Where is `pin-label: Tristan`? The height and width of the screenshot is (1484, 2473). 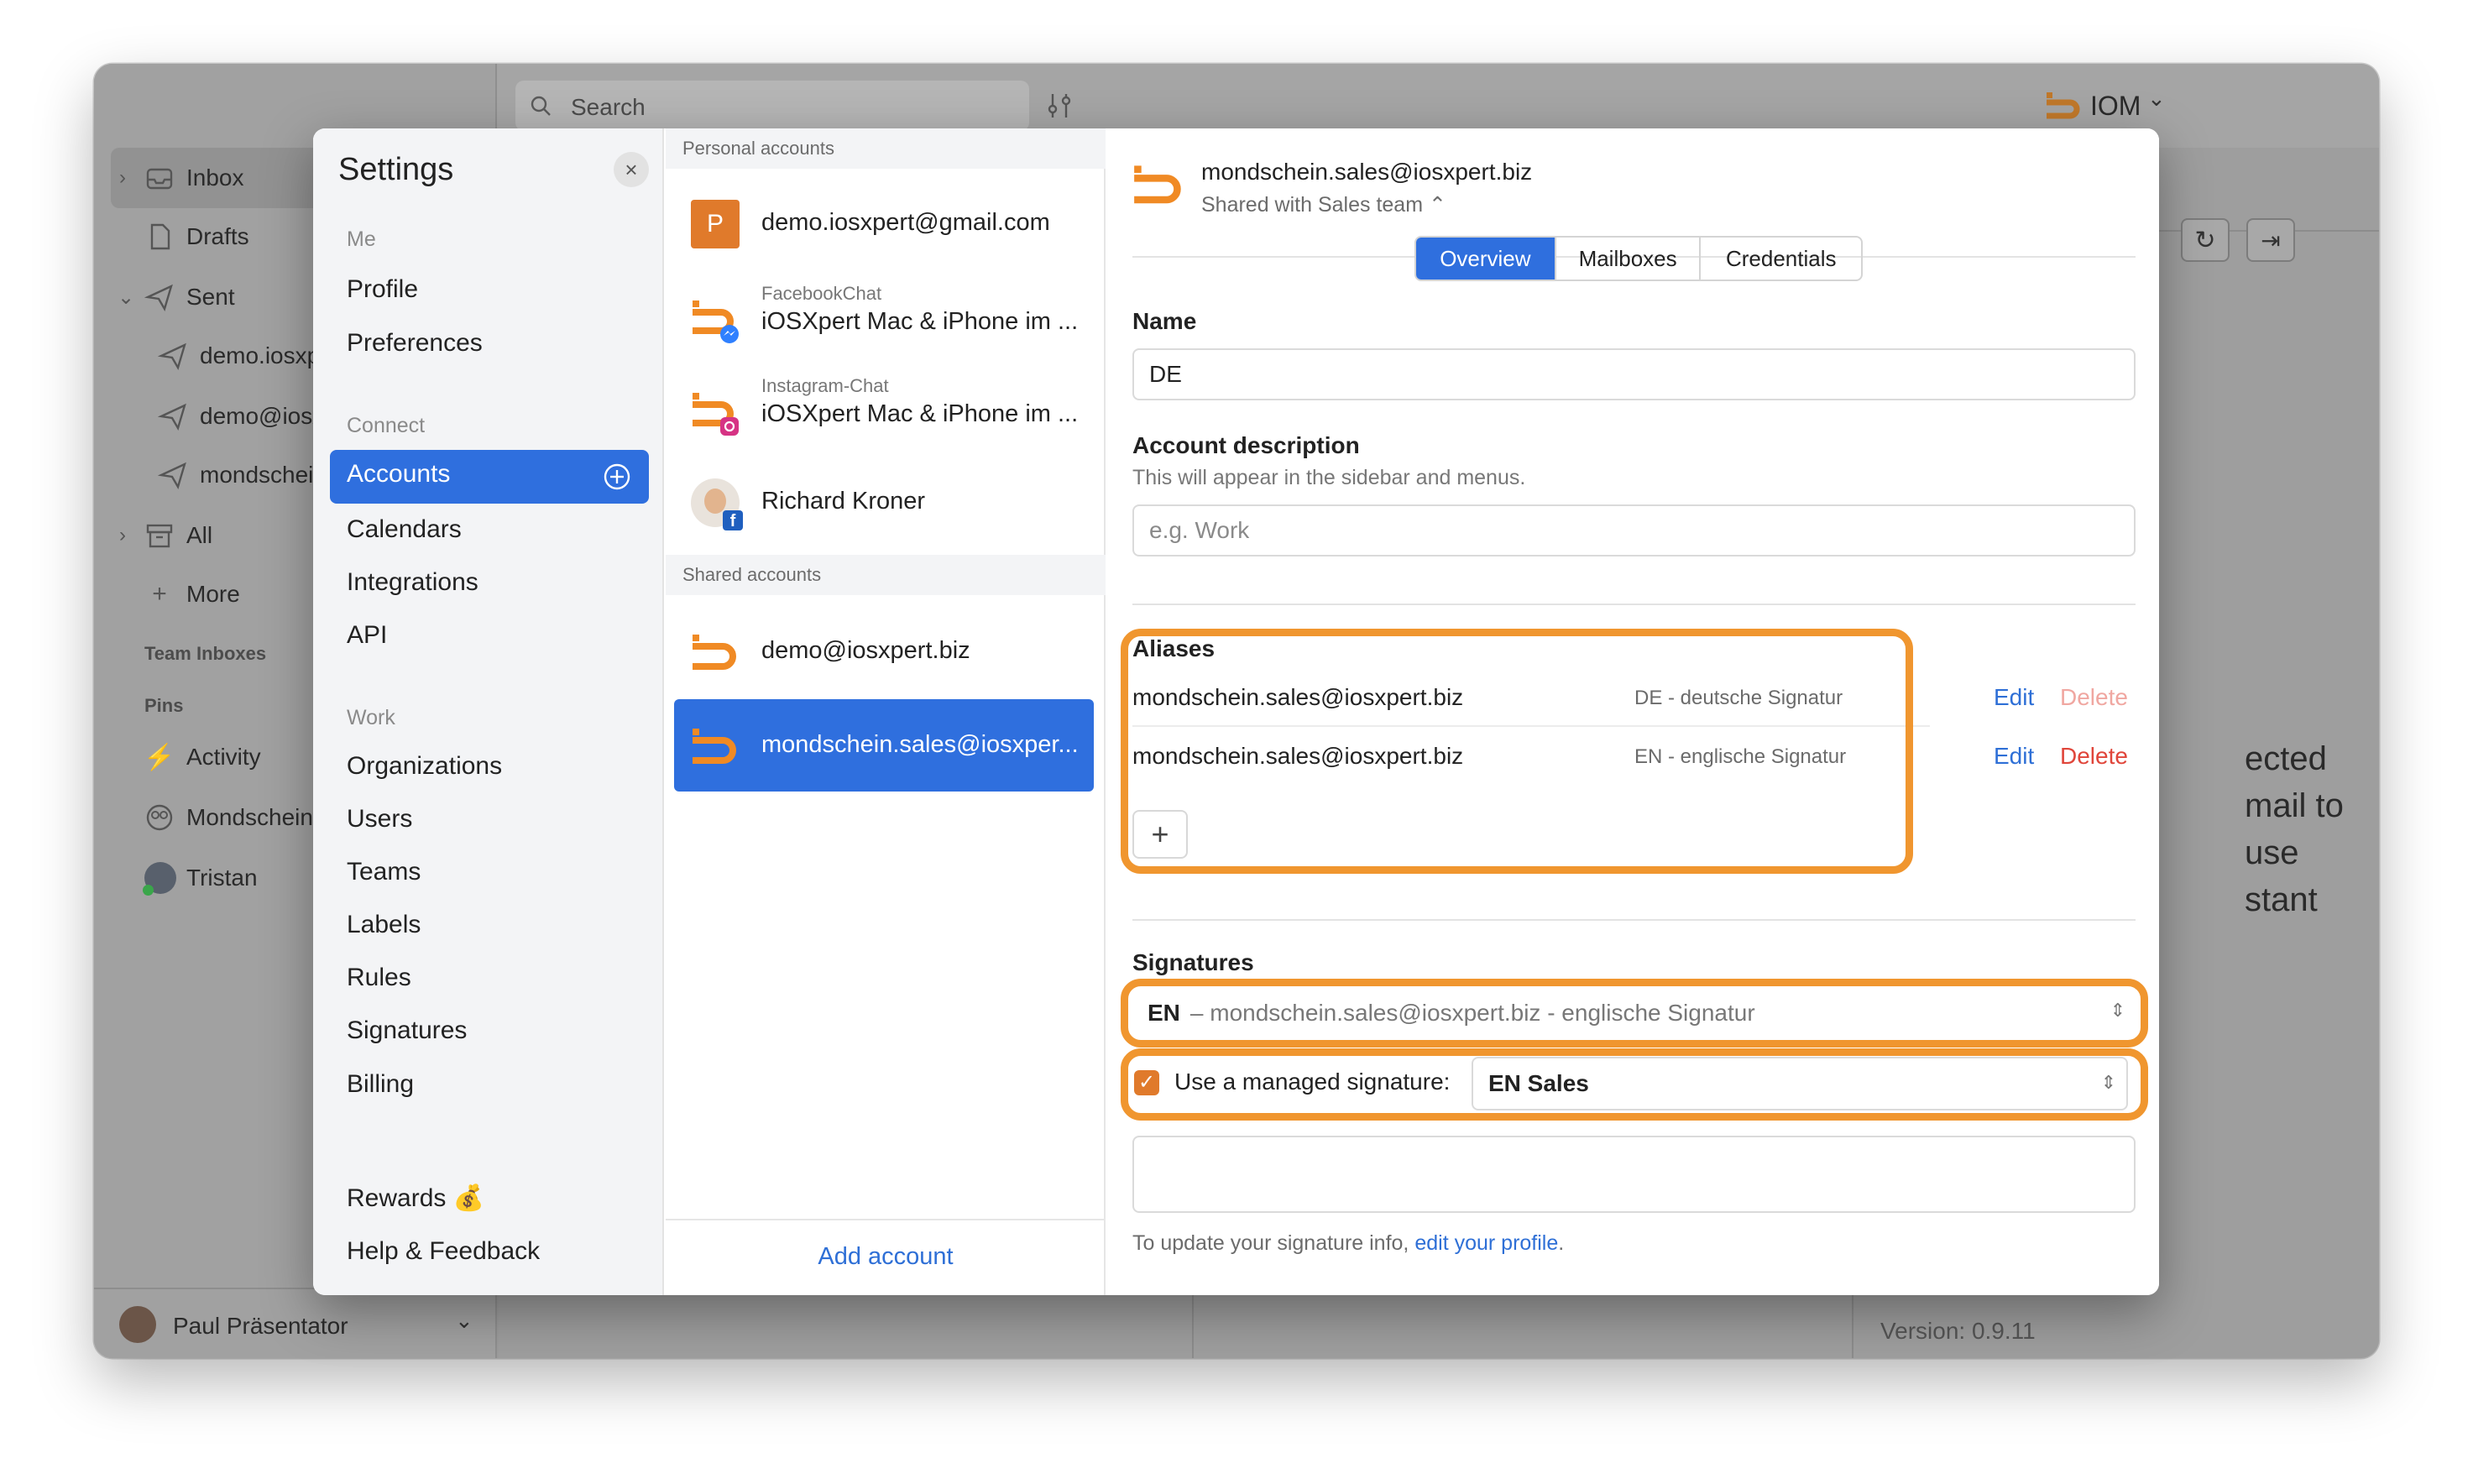
pin-label: Tristan is located at coordinates (222, 878).